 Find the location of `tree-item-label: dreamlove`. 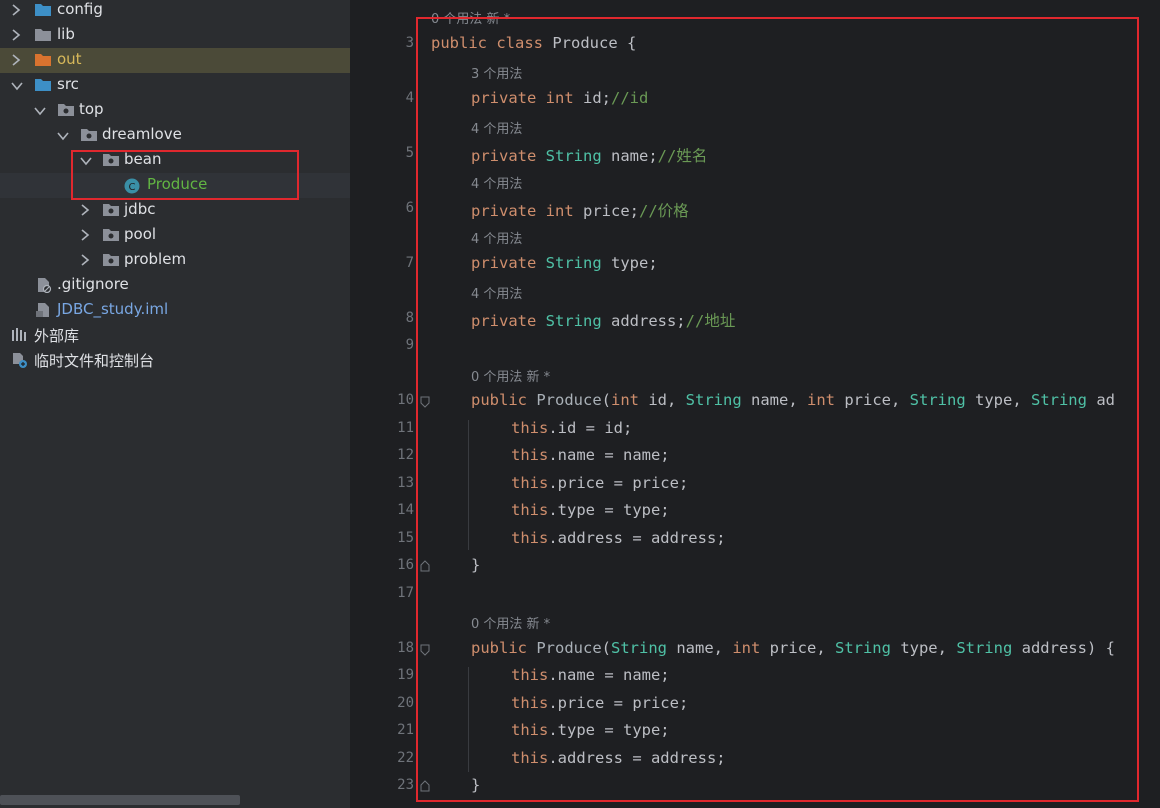

tree-item-label: dreamlove is located at coordinates (142, 134).